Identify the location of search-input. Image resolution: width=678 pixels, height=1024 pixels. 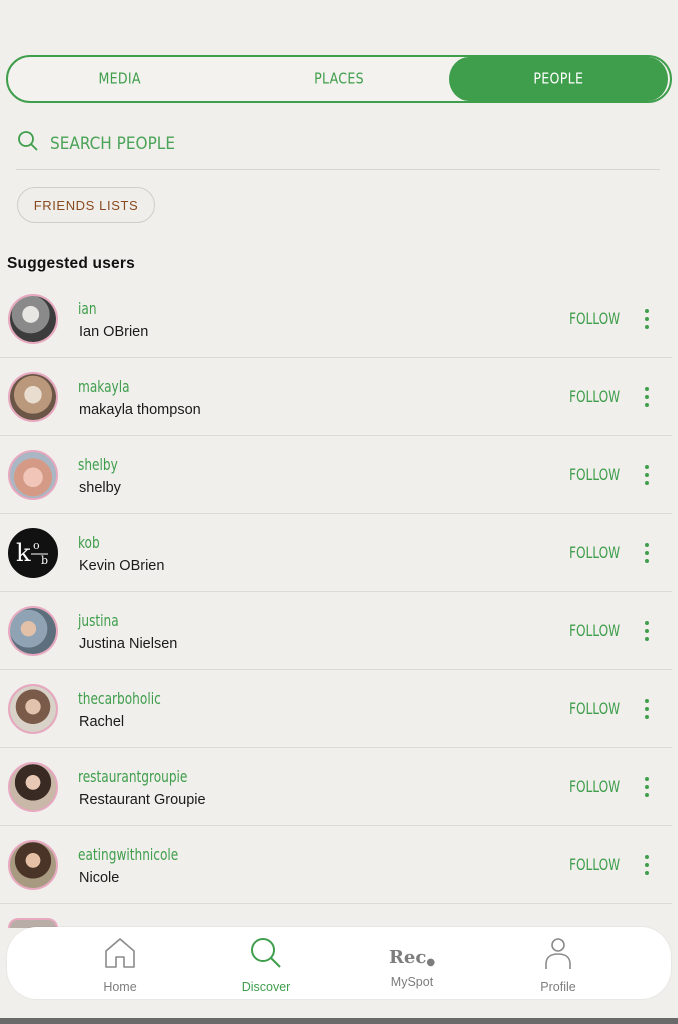
(330, 143).